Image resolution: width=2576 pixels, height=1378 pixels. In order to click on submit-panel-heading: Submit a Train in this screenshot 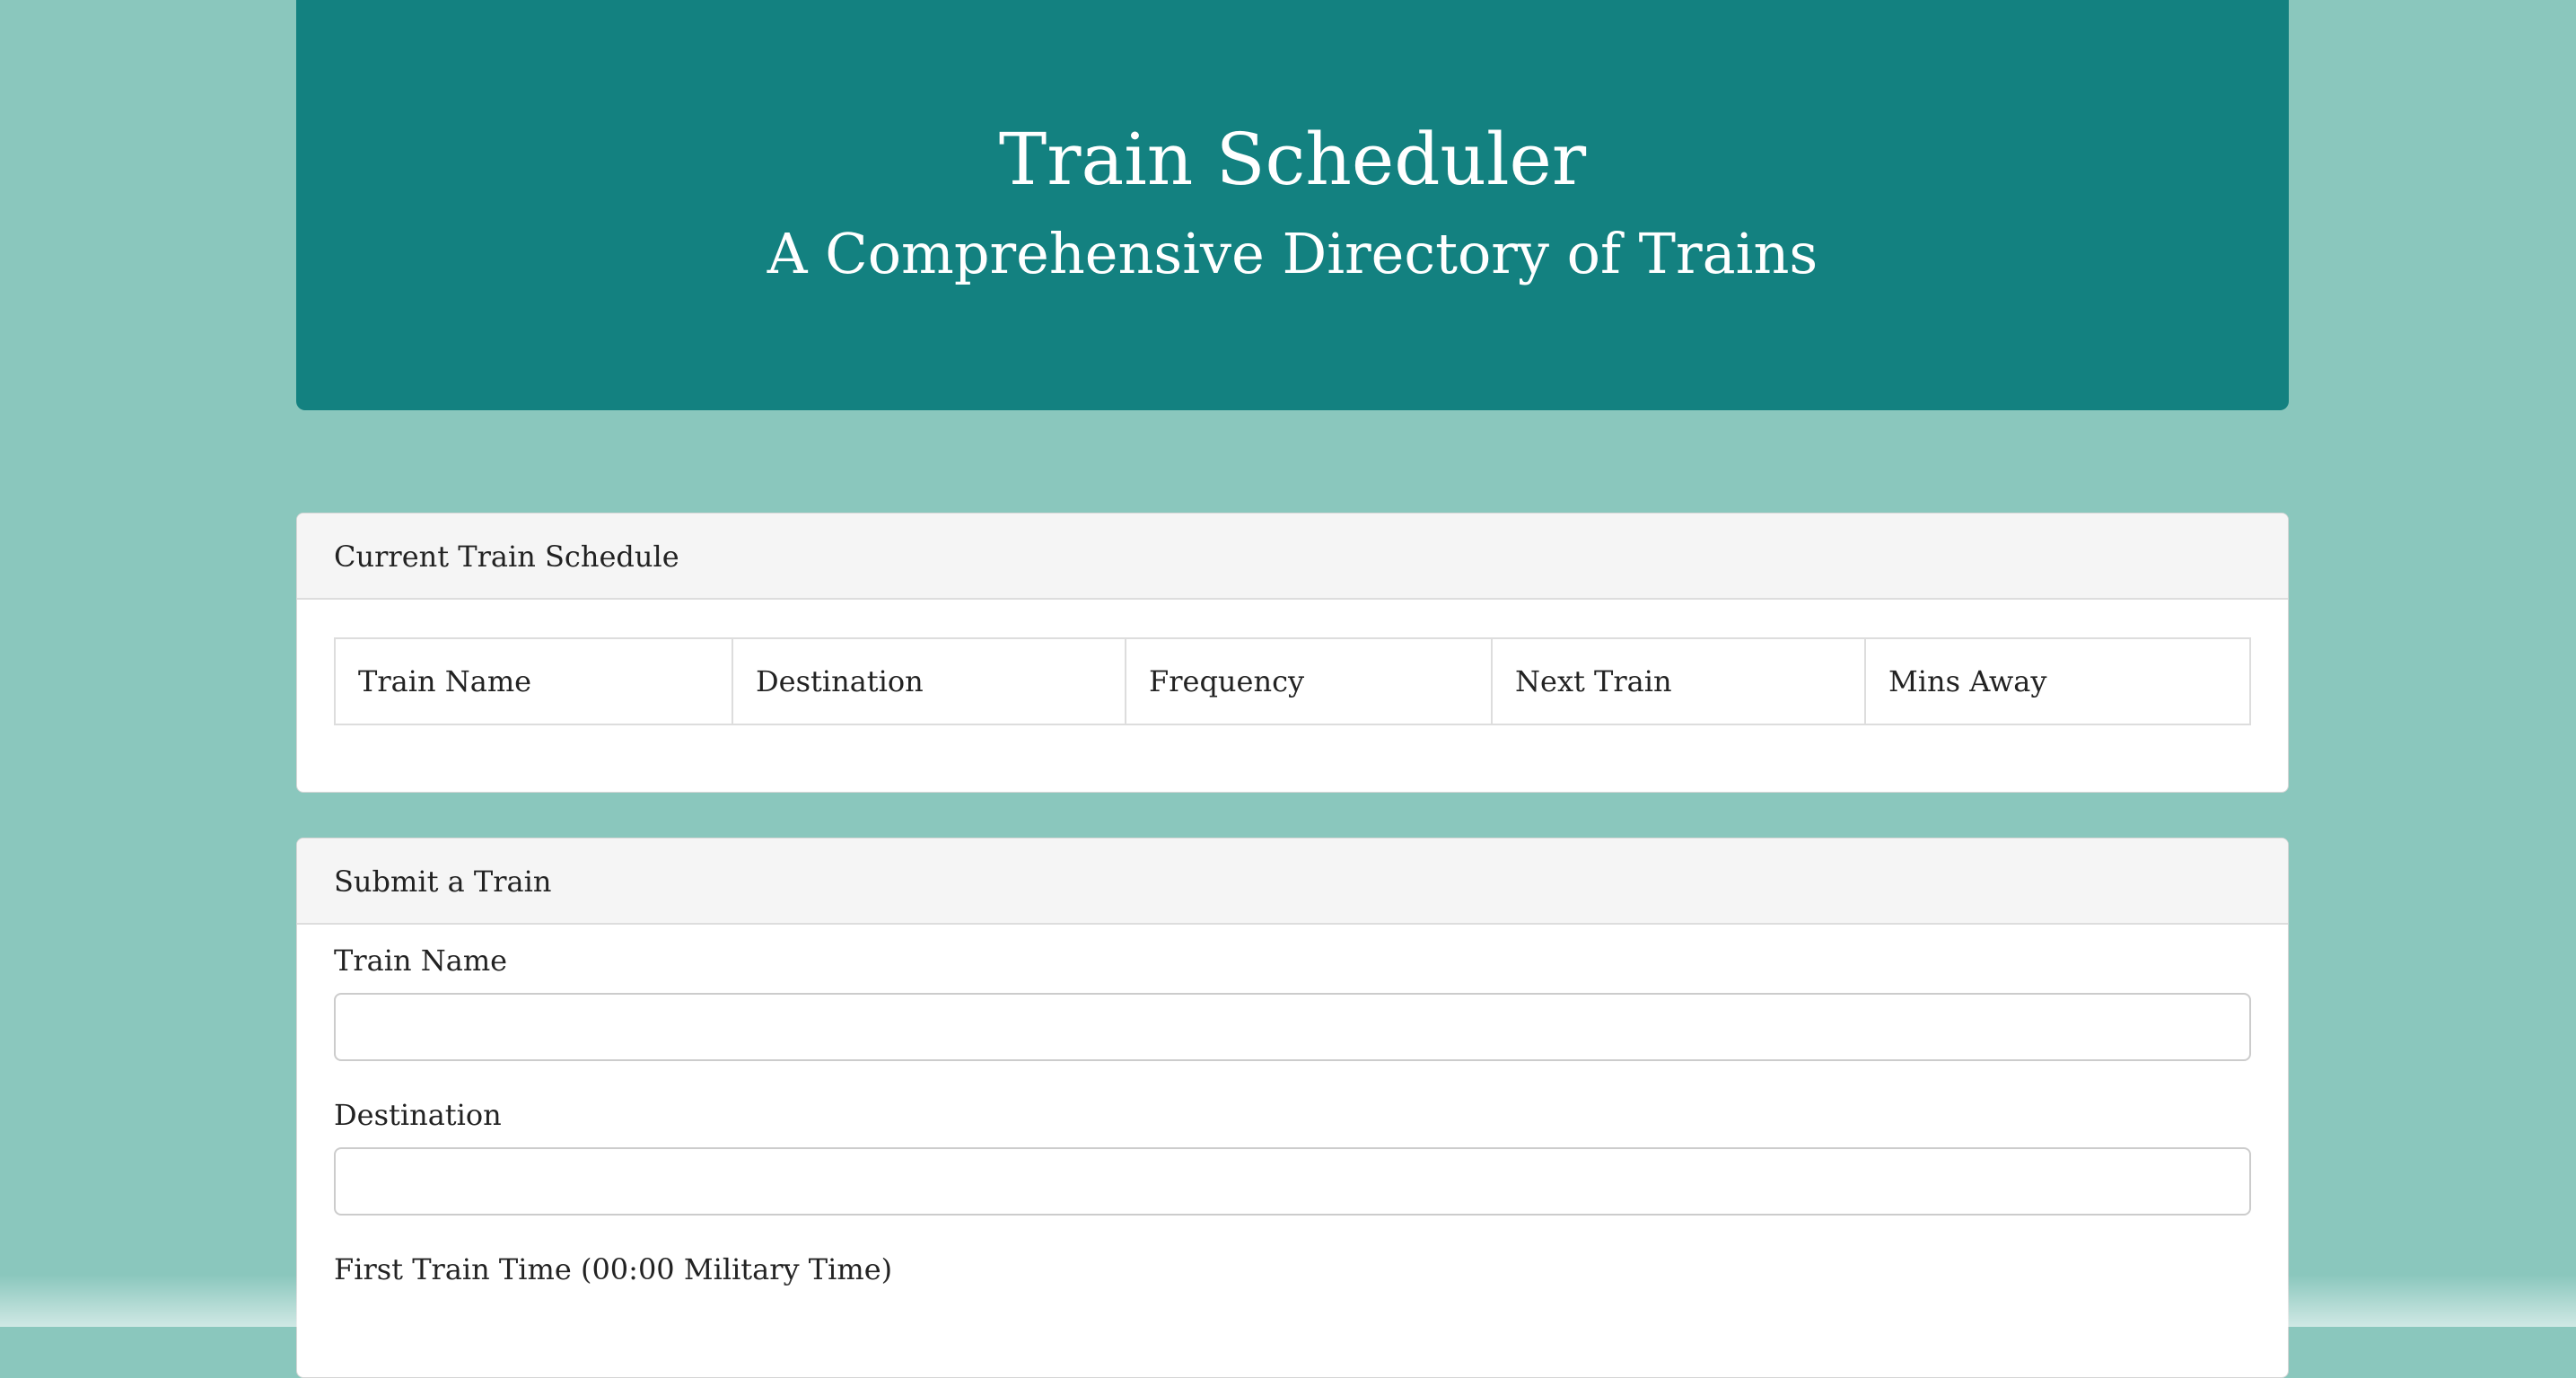, I will do `click(1292, 882)`.